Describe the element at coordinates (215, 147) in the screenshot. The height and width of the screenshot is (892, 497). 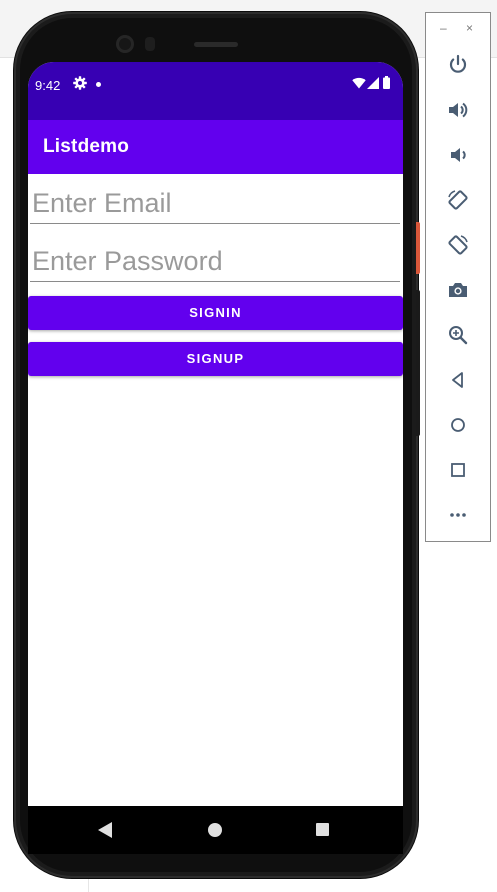
I see `app-bar: Listdemo` at that location.